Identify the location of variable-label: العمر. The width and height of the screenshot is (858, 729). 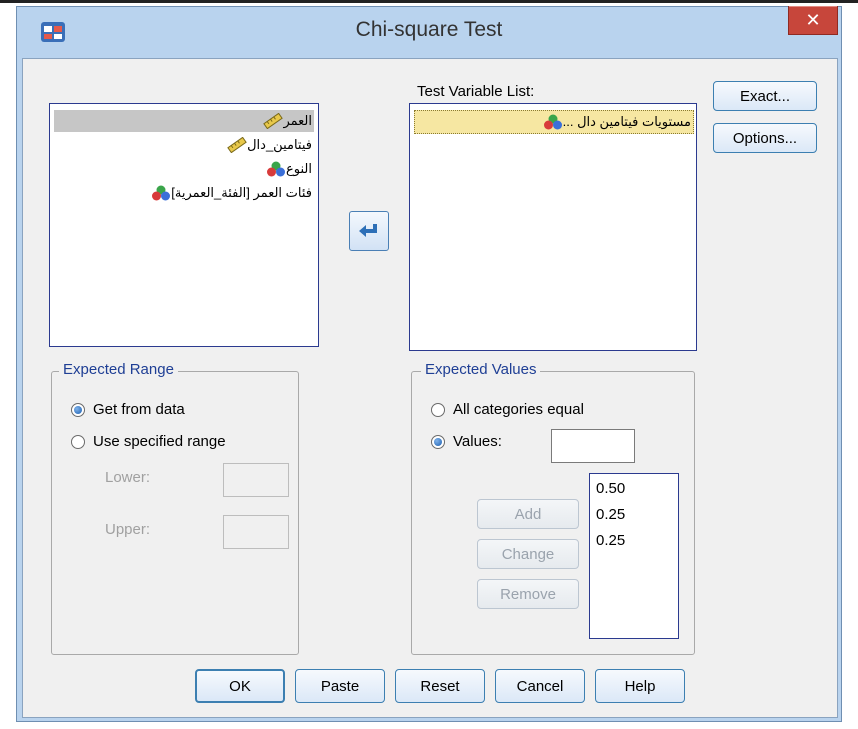
(297, 120).